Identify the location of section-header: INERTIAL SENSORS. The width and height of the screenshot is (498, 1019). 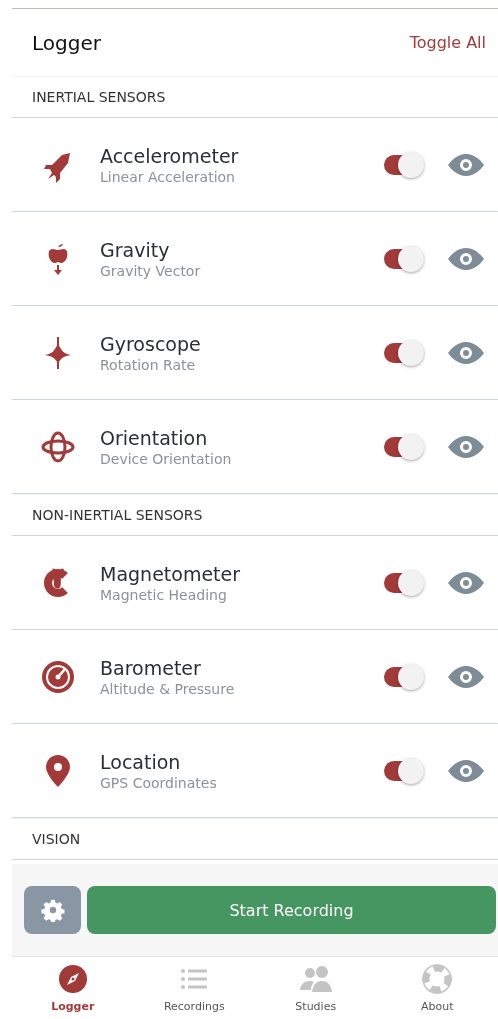
(255, 97).